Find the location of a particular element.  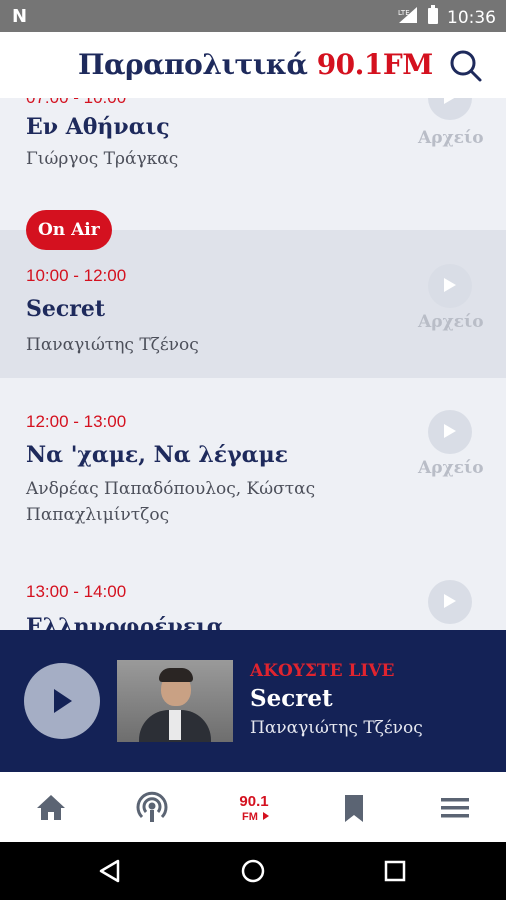

system-navigation-bar is located at coordinates (253, 871).